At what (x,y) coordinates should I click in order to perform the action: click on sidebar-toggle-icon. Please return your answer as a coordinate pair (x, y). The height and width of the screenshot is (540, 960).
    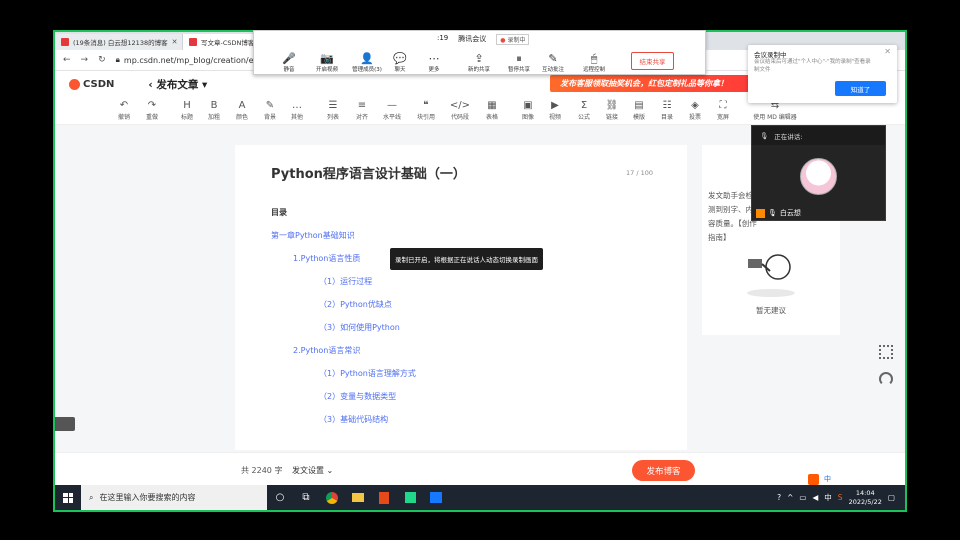
    Looking at the image, I should click on (65, 424).